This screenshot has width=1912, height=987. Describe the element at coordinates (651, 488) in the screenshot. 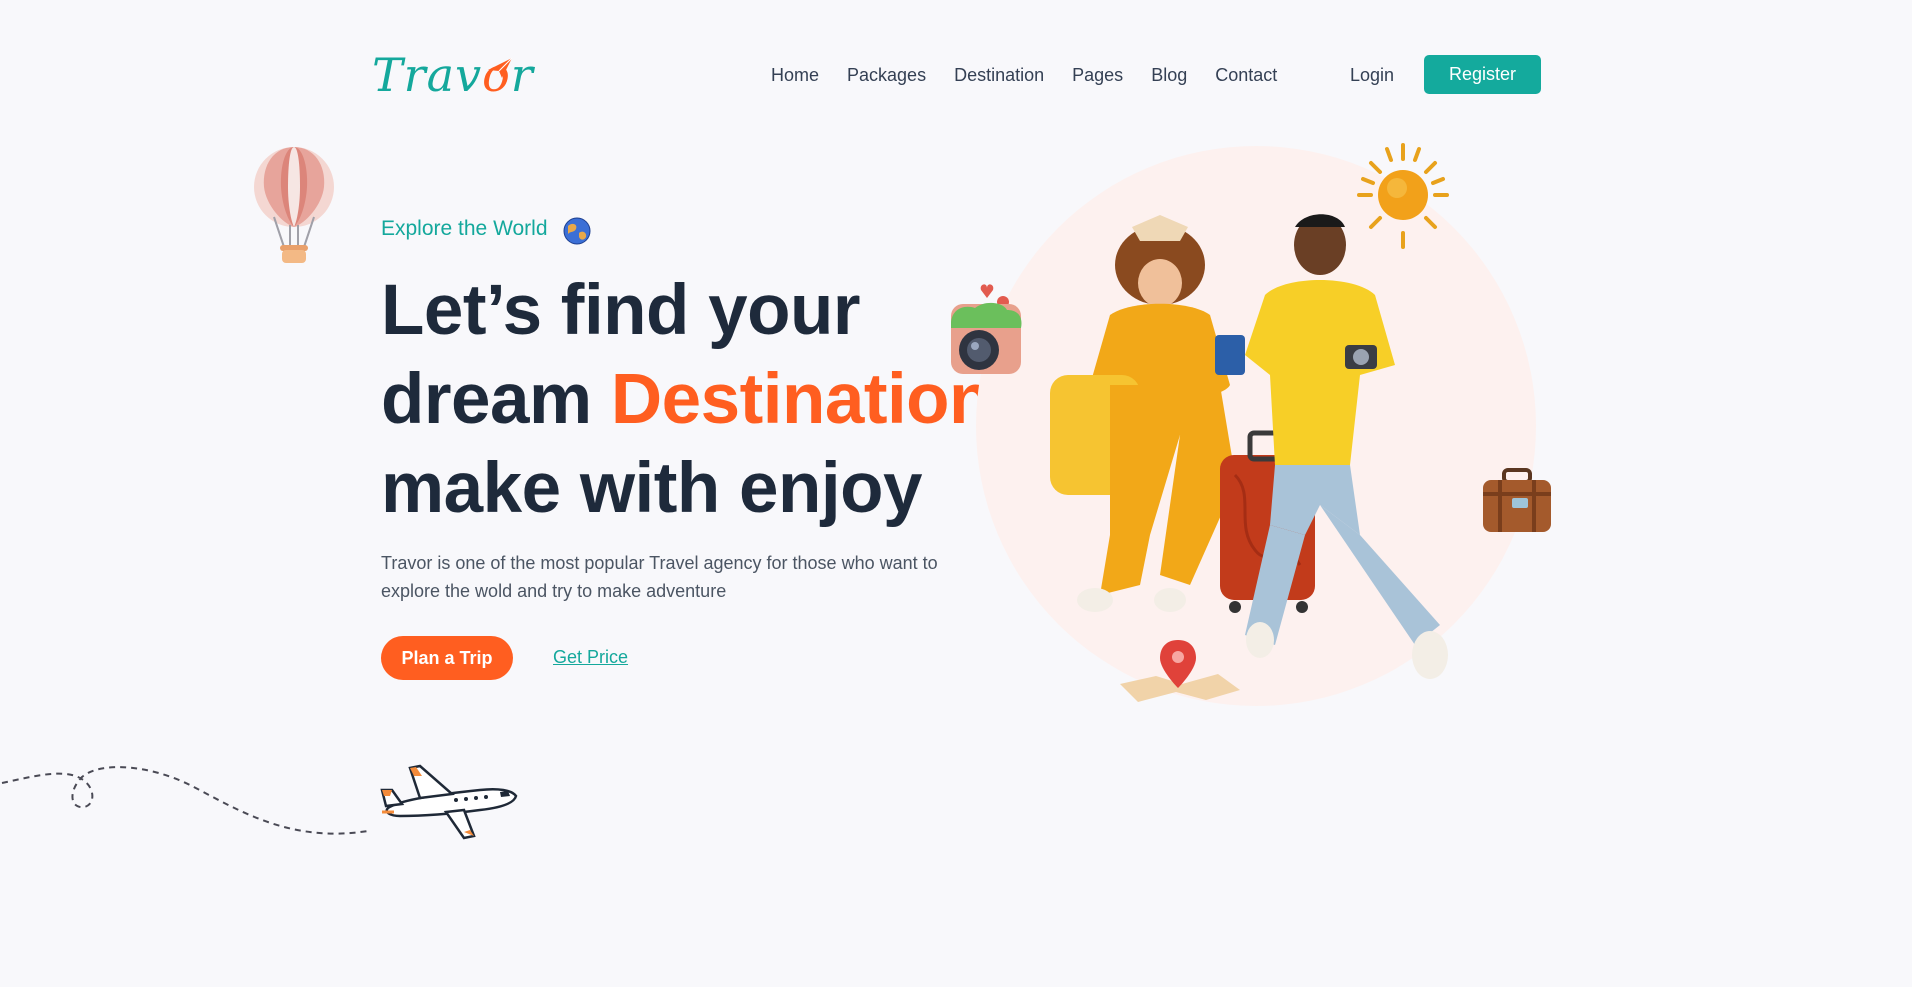

I see `headline-line-3: make with enjoy` at that location.